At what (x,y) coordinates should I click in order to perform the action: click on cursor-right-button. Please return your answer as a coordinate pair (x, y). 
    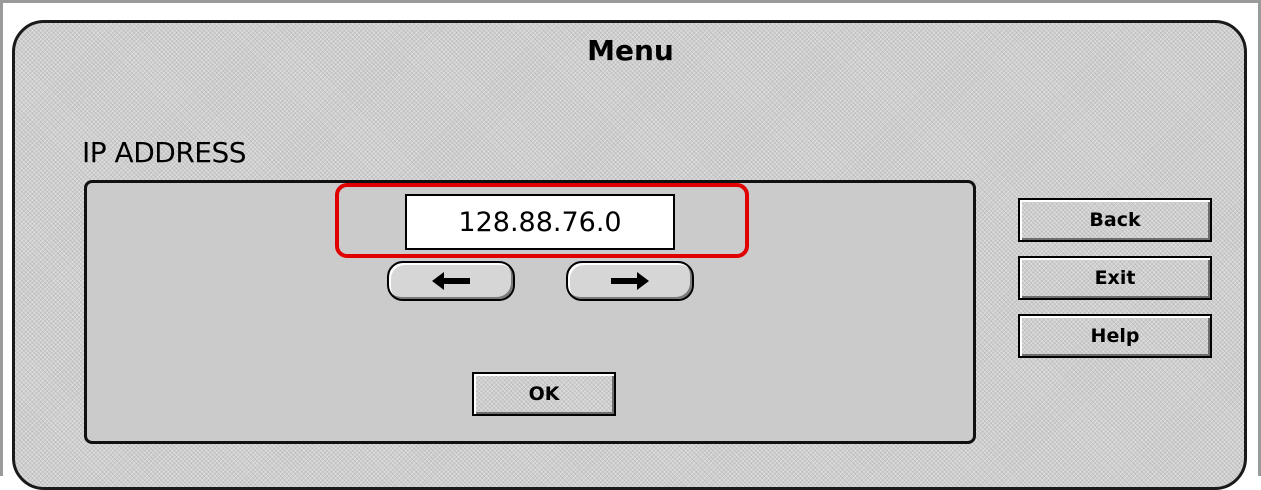
    Looking at the image, I should click on (630, 281).